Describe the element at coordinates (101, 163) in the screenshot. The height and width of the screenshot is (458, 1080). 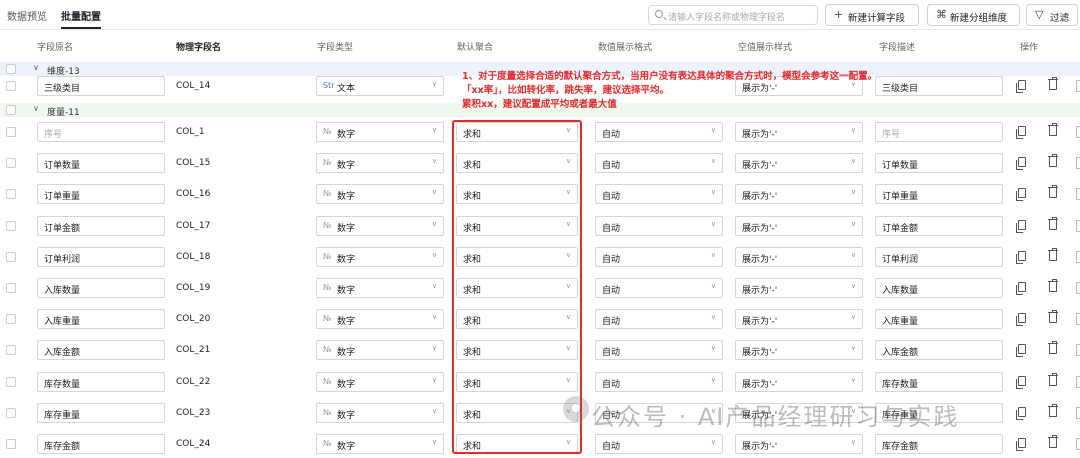
I see `field-name-input: 订单数量` at that location.